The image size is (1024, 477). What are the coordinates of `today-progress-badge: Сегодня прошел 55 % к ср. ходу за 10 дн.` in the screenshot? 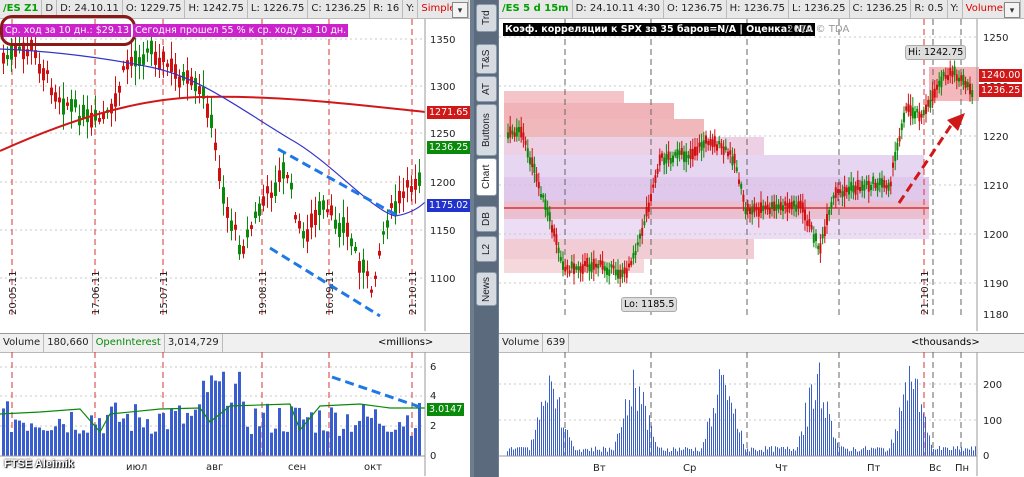 It's located at (241, 30).